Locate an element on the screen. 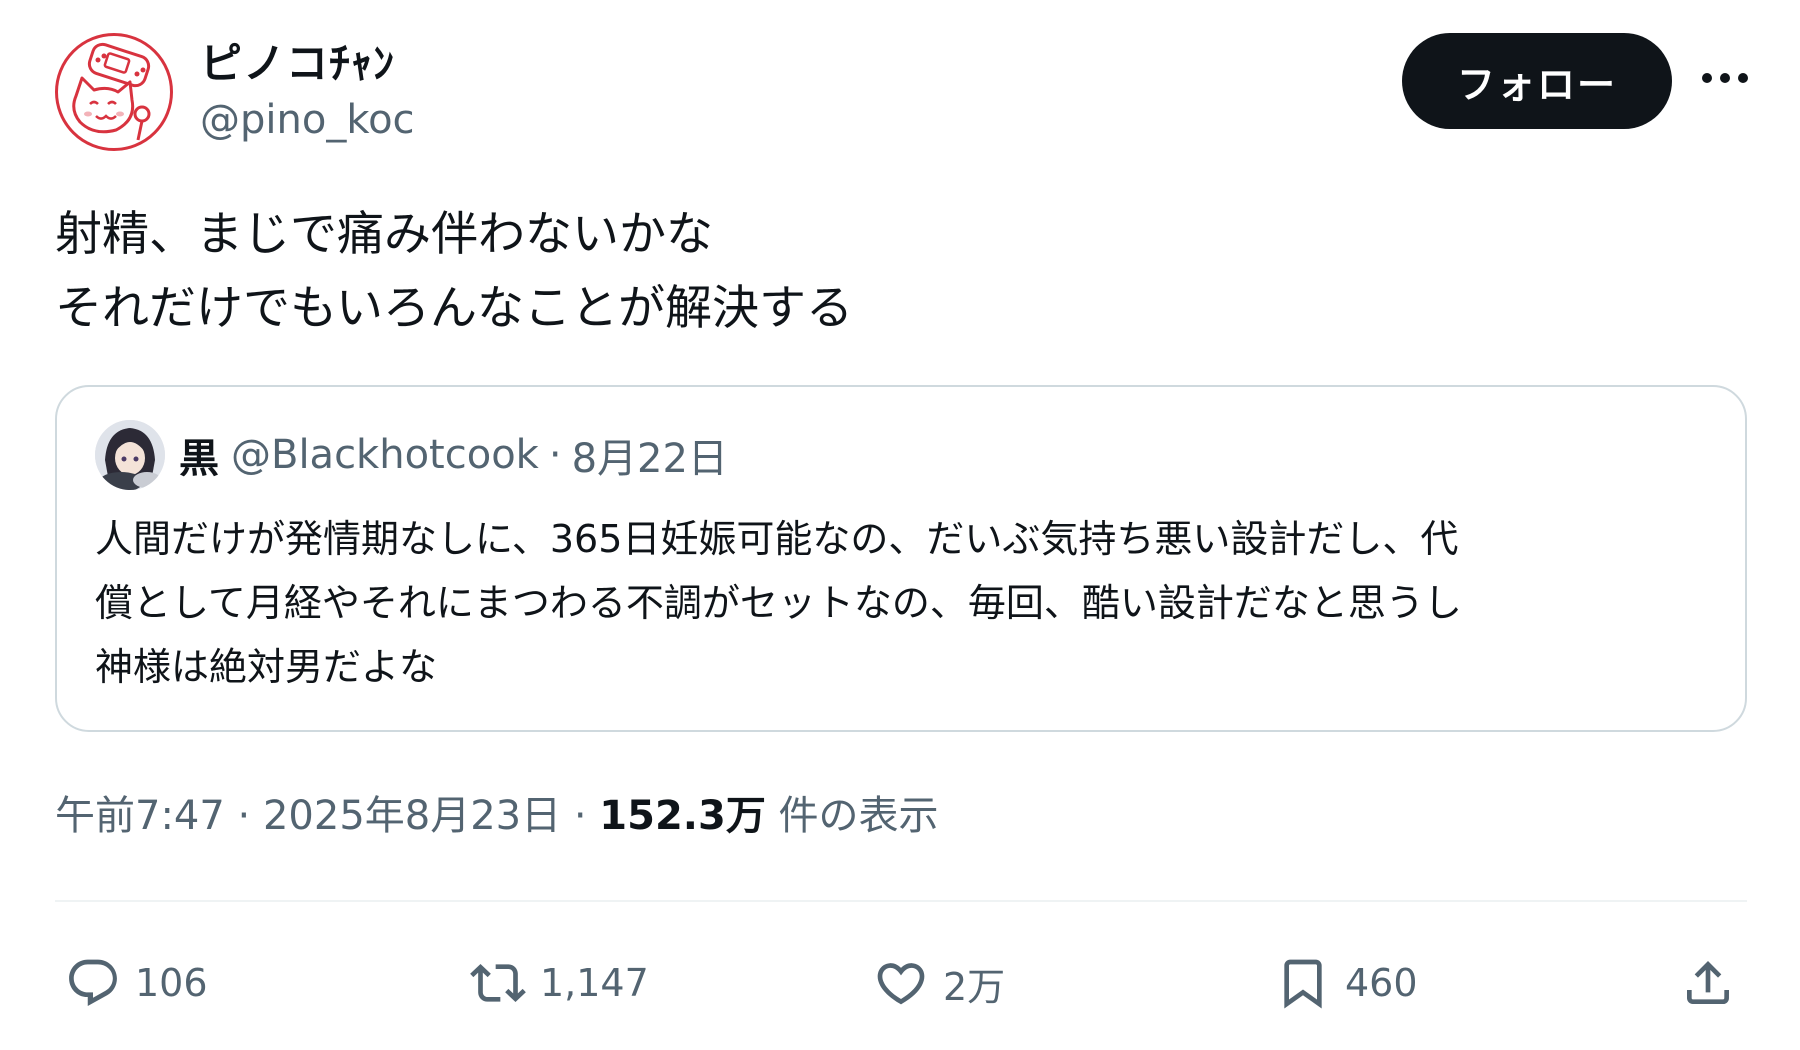 The height and width of the screenshot is (1050, 1800). share-upload-icon is located at coordinates (1708, 982).